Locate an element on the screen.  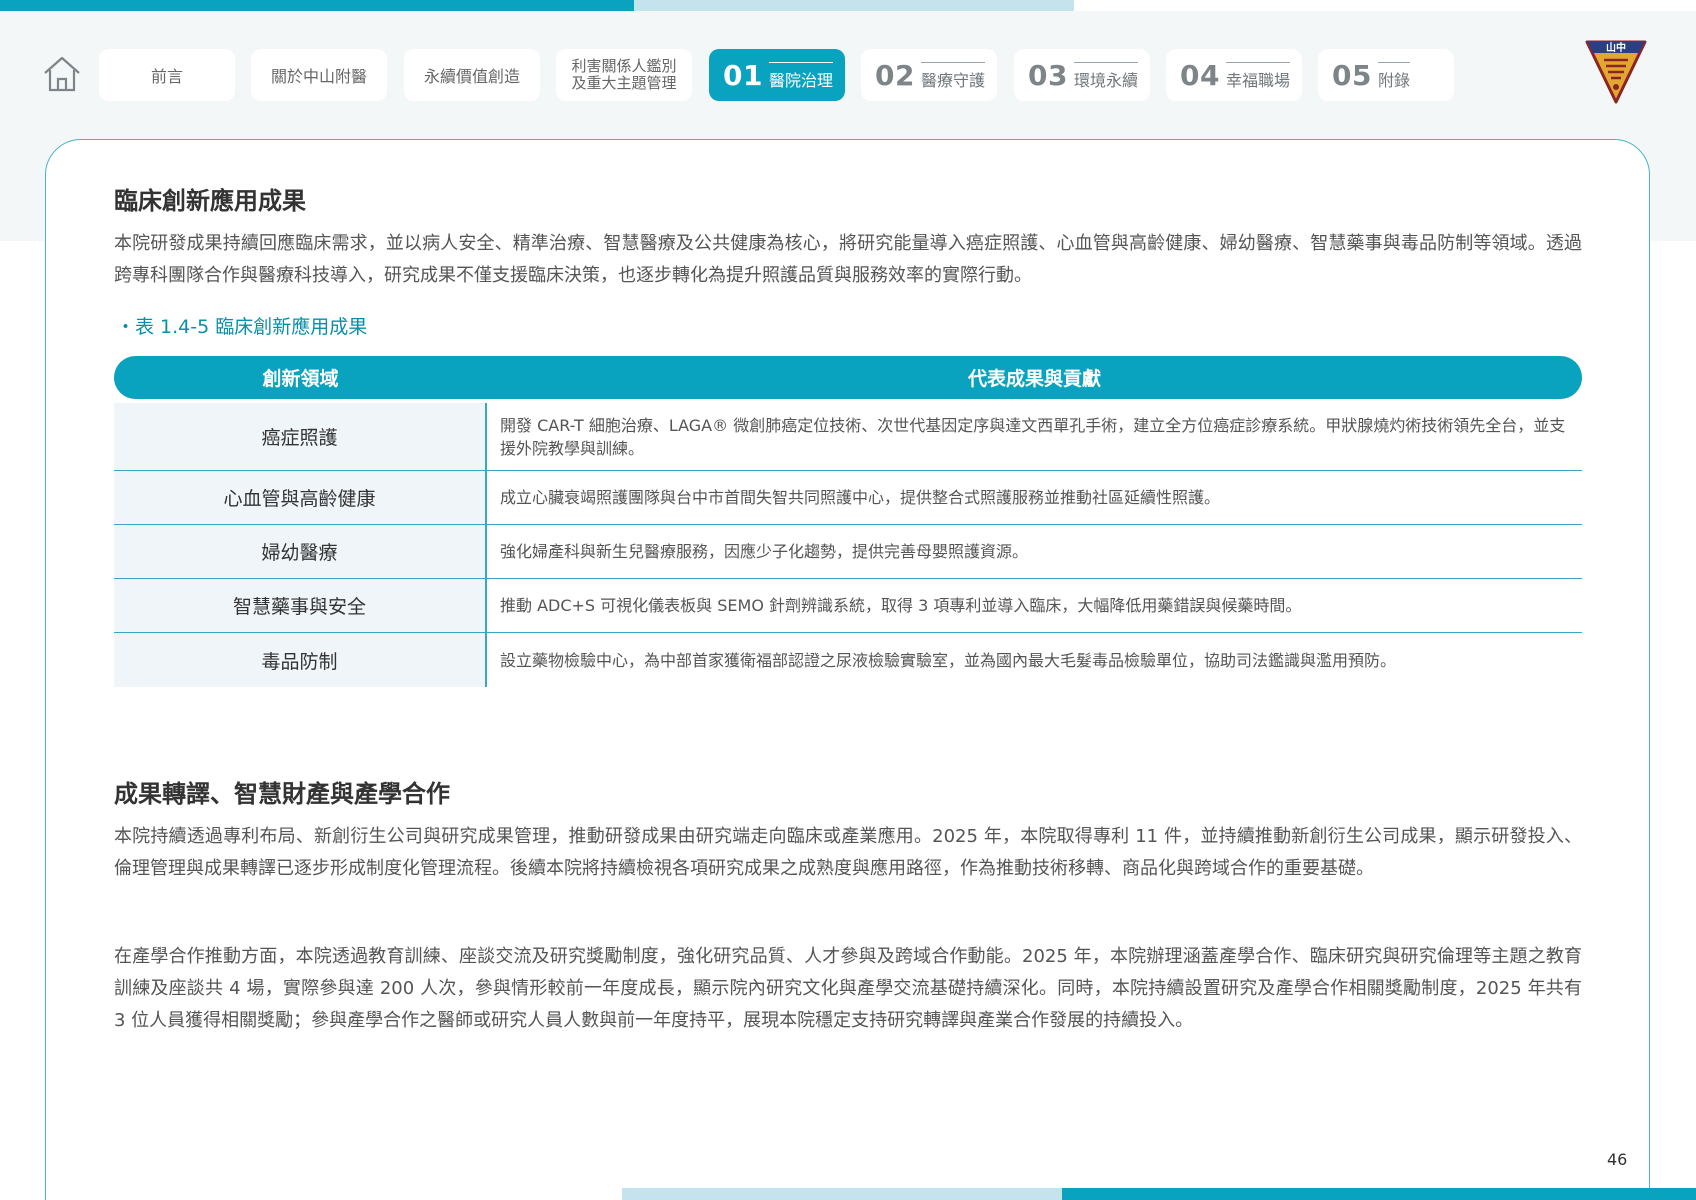
top-accent-bar is located at coordinates (317, 5).